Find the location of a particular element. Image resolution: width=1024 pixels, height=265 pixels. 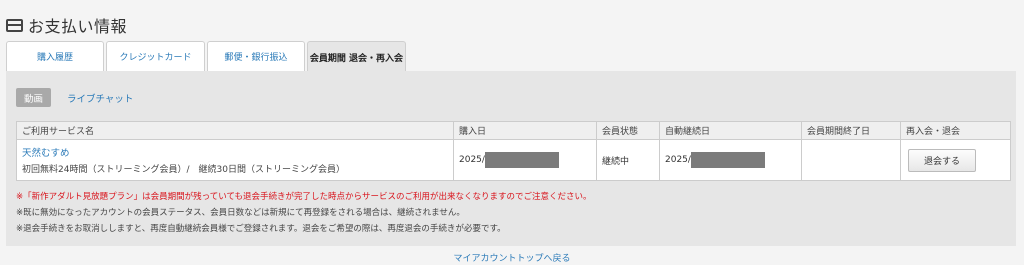

header-service-name: ご利用サービス名 is located at coordinates (235, 130).